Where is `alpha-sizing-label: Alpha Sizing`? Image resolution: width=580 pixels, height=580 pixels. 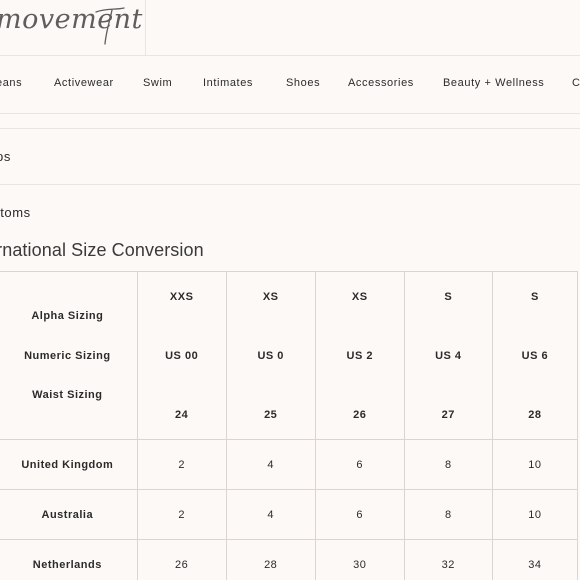
alpha-sizing-label: Alpha Sizing is located at coordinates (67, 316).